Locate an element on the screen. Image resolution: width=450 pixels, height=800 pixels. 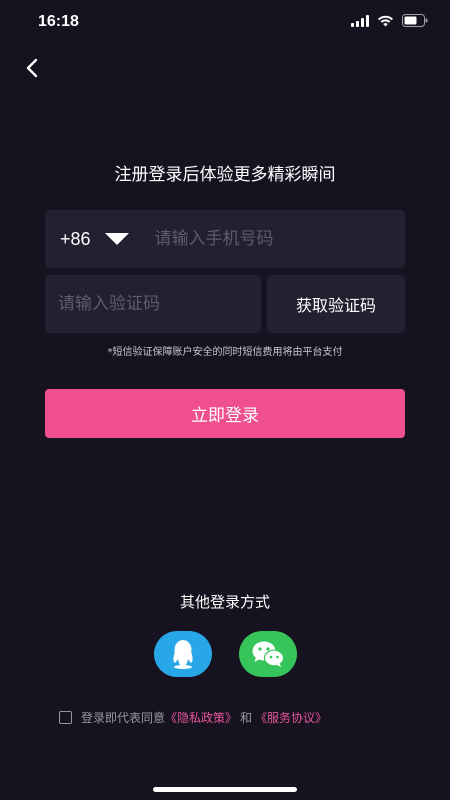
other-login-title: 其他登录方式 is located at coordinates (224, 602).